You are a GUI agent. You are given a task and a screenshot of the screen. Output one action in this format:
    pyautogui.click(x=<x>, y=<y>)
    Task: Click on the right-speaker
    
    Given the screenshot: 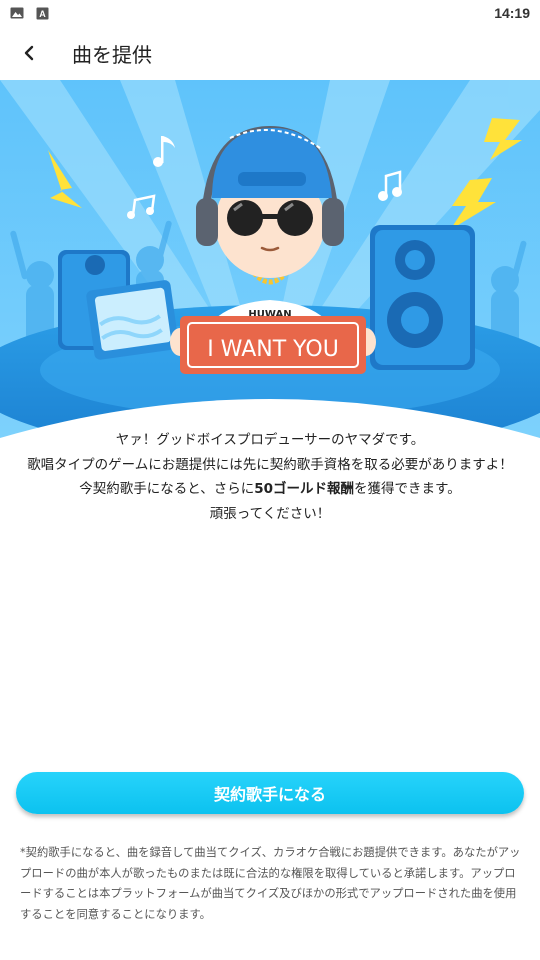 What is the action you would take?
    pyautogui.click(x=422, y=297)
    